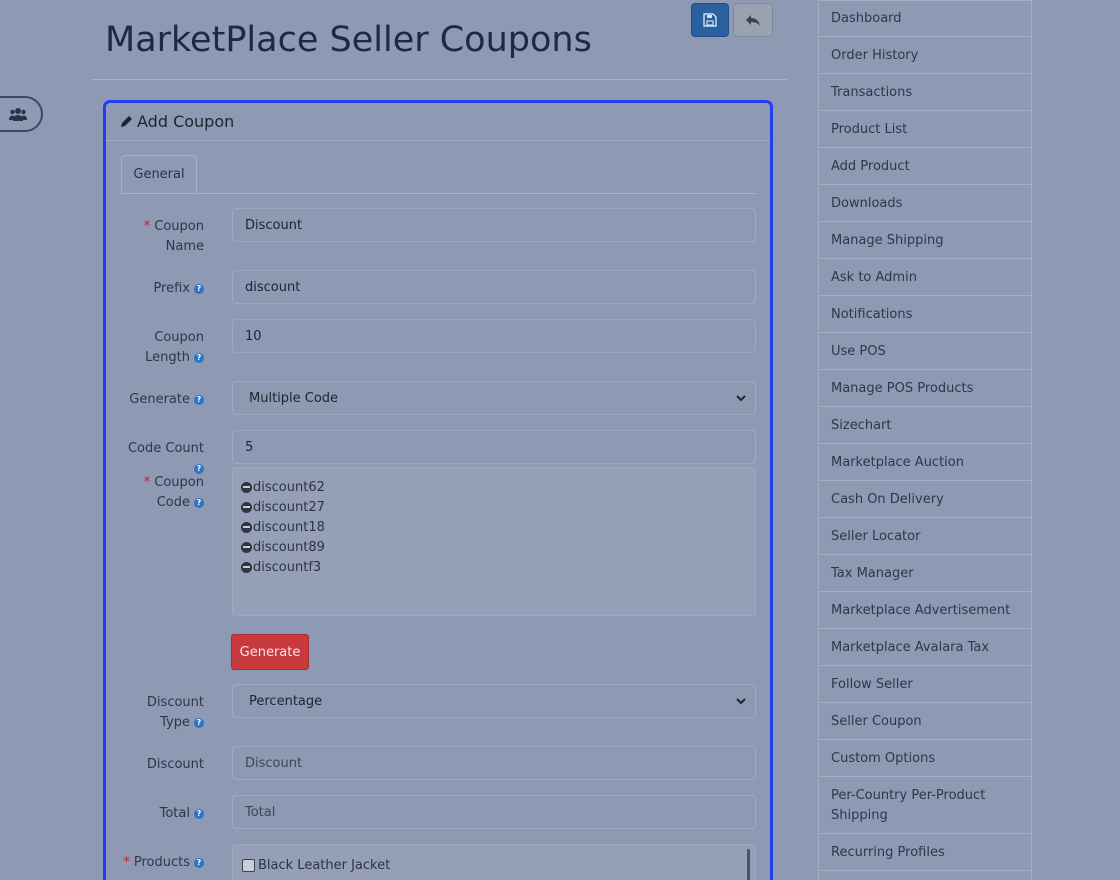 The width and height of the screenshot is (1120, 880). Describe the element at coordinates (494, 487) in the screenshot. I see `list-item: discount62` at that location.